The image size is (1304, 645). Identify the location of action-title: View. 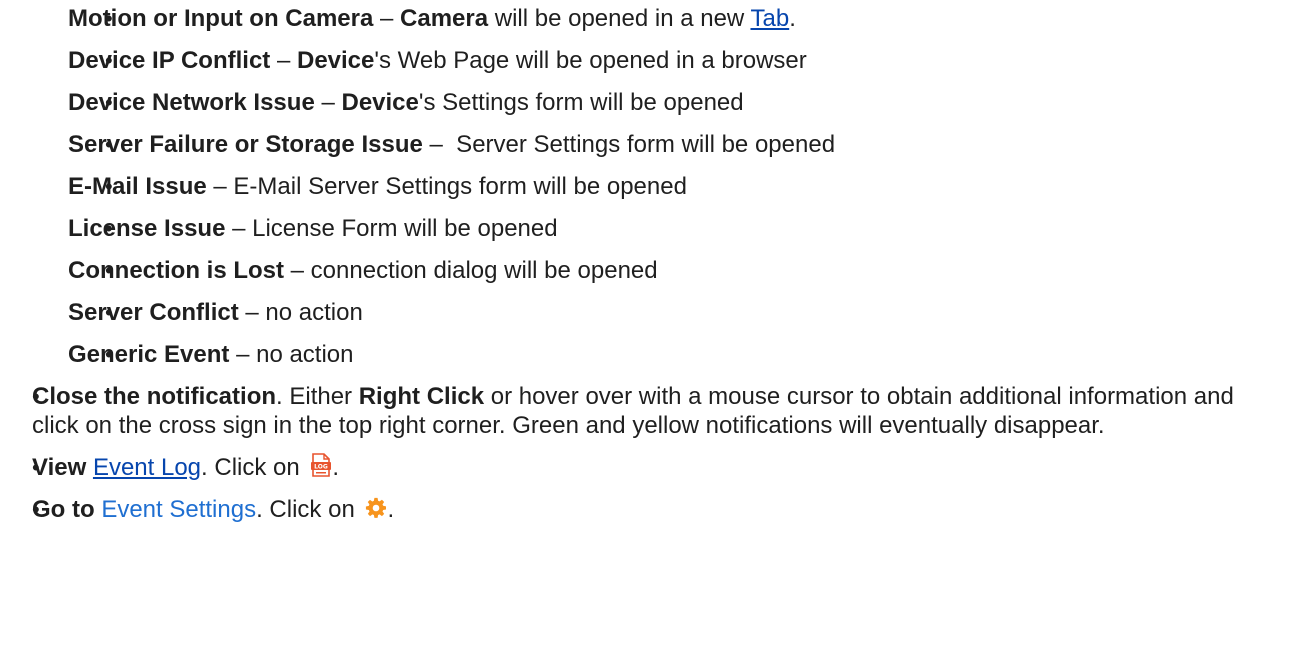
(59, 467).